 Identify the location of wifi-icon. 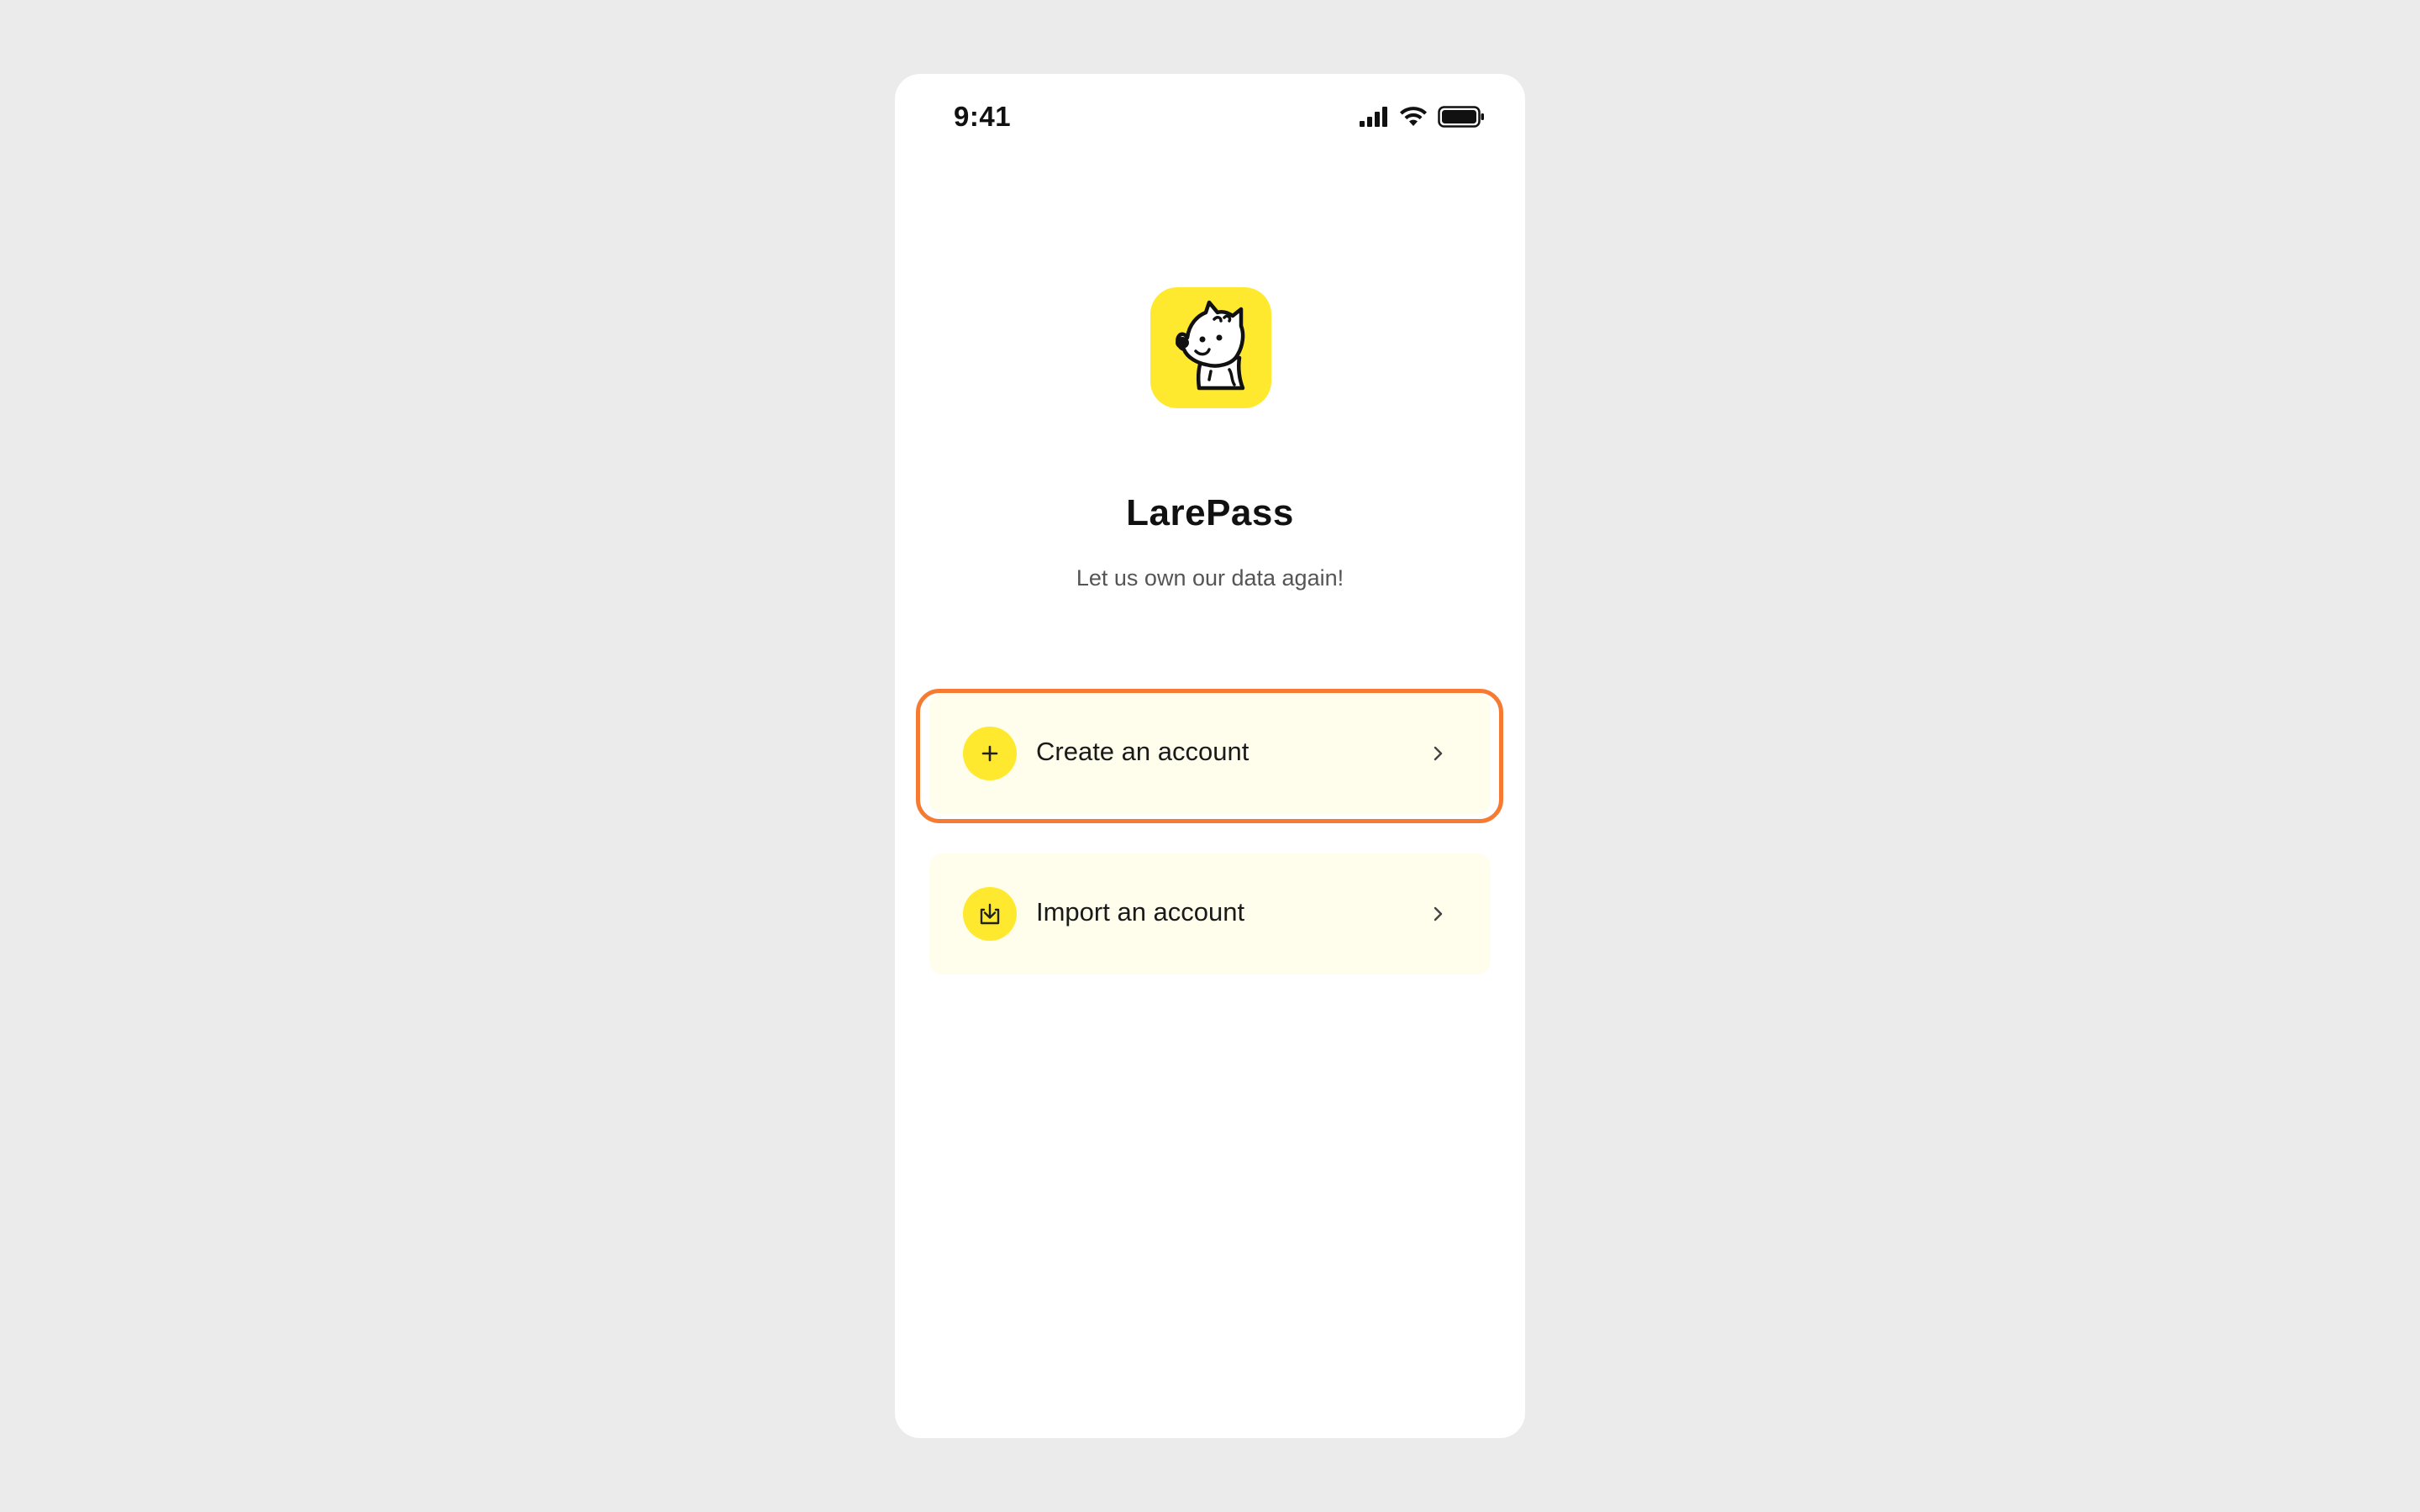
(1413, 116).